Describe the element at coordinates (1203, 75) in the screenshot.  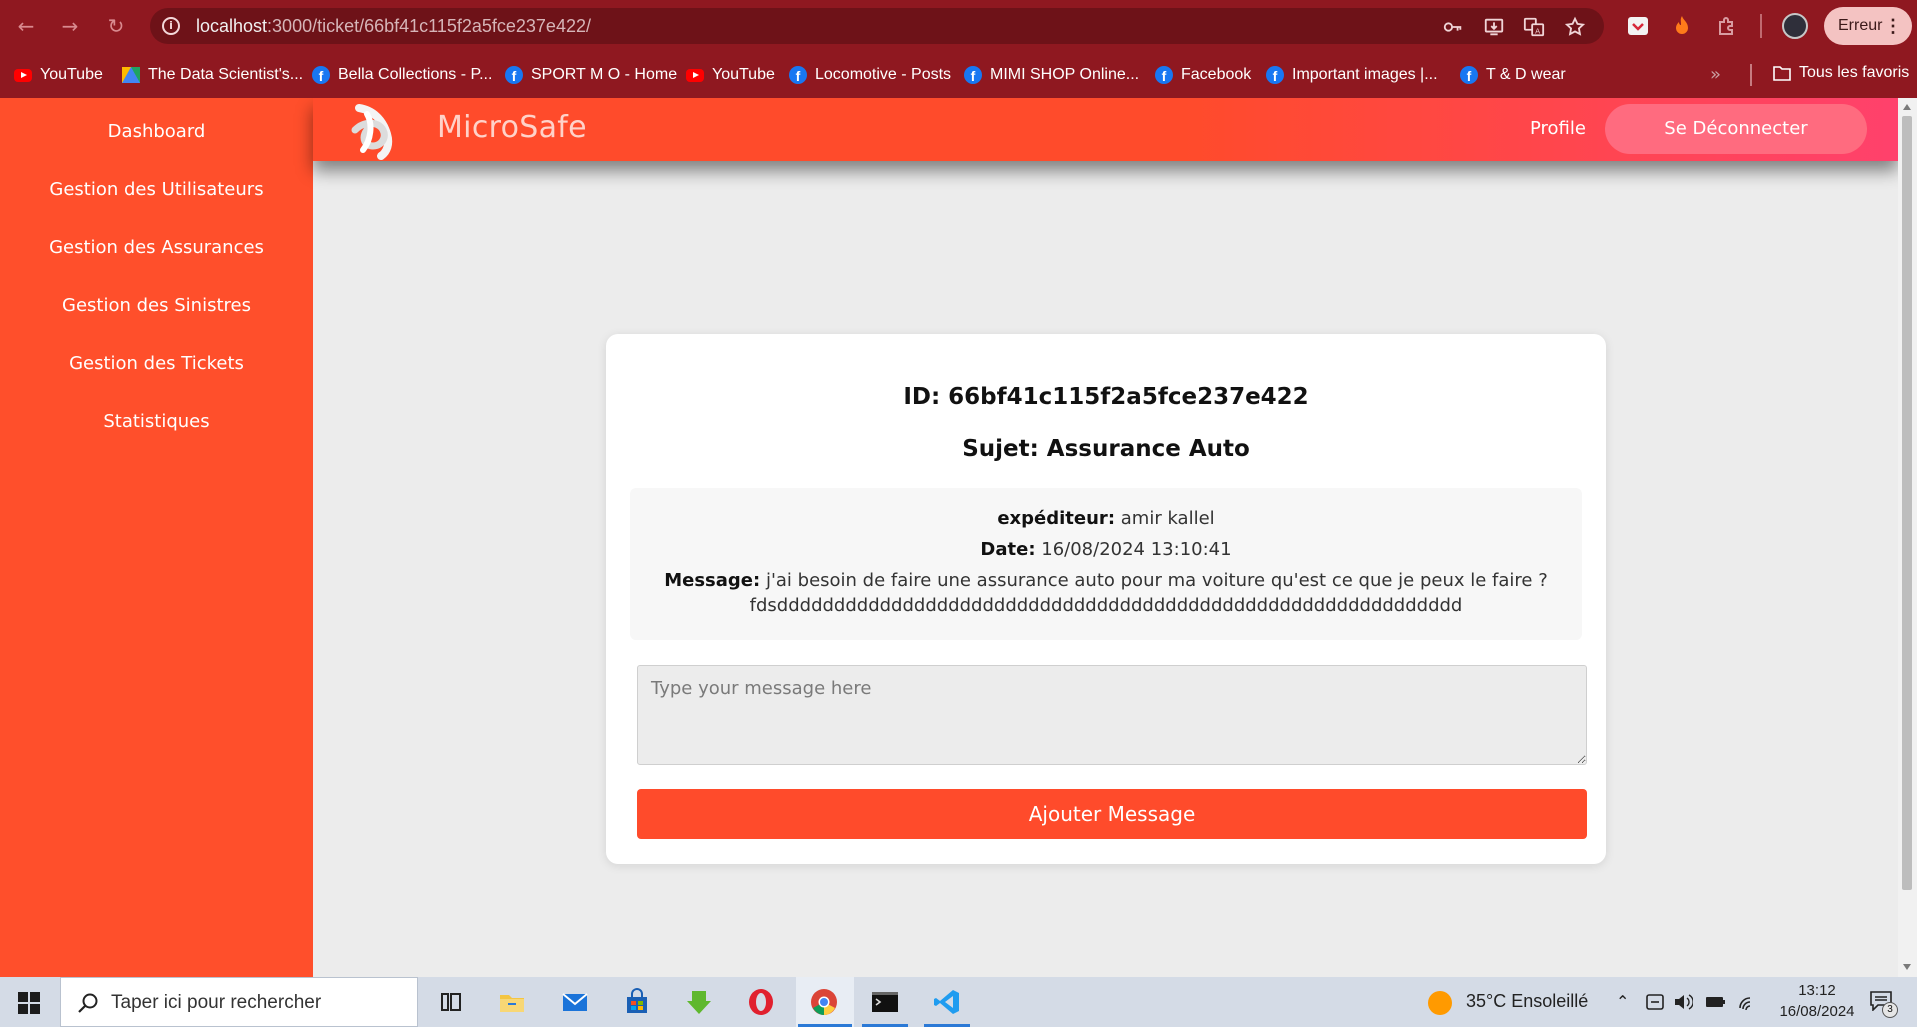
I see `bookmark-item: f Facebook` at that location.